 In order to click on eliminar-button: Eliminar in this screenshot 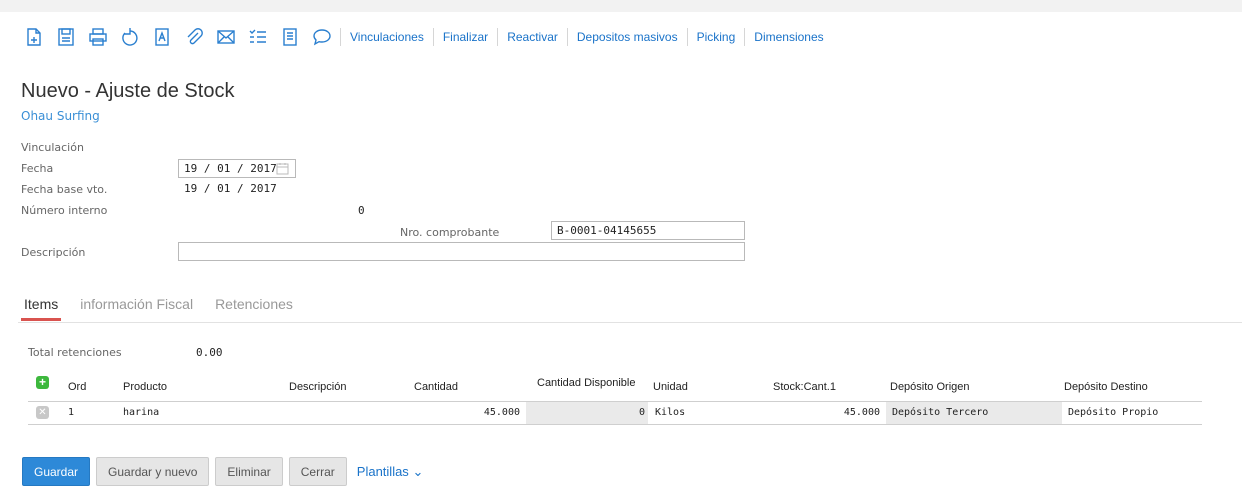, I will do `click(249, 471)`.